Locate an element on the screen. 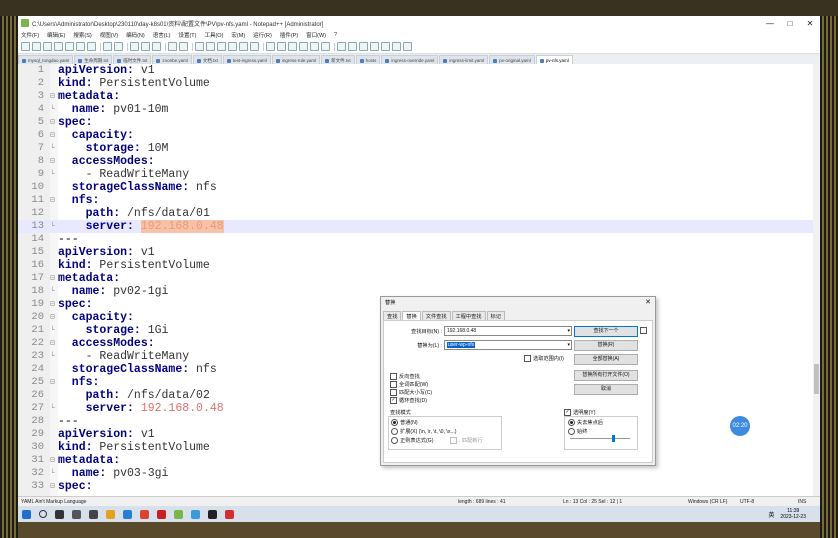 The height and width of the screenshot is (538, 838). menu-file: 文件(F) is located at coordinates (30, 35).